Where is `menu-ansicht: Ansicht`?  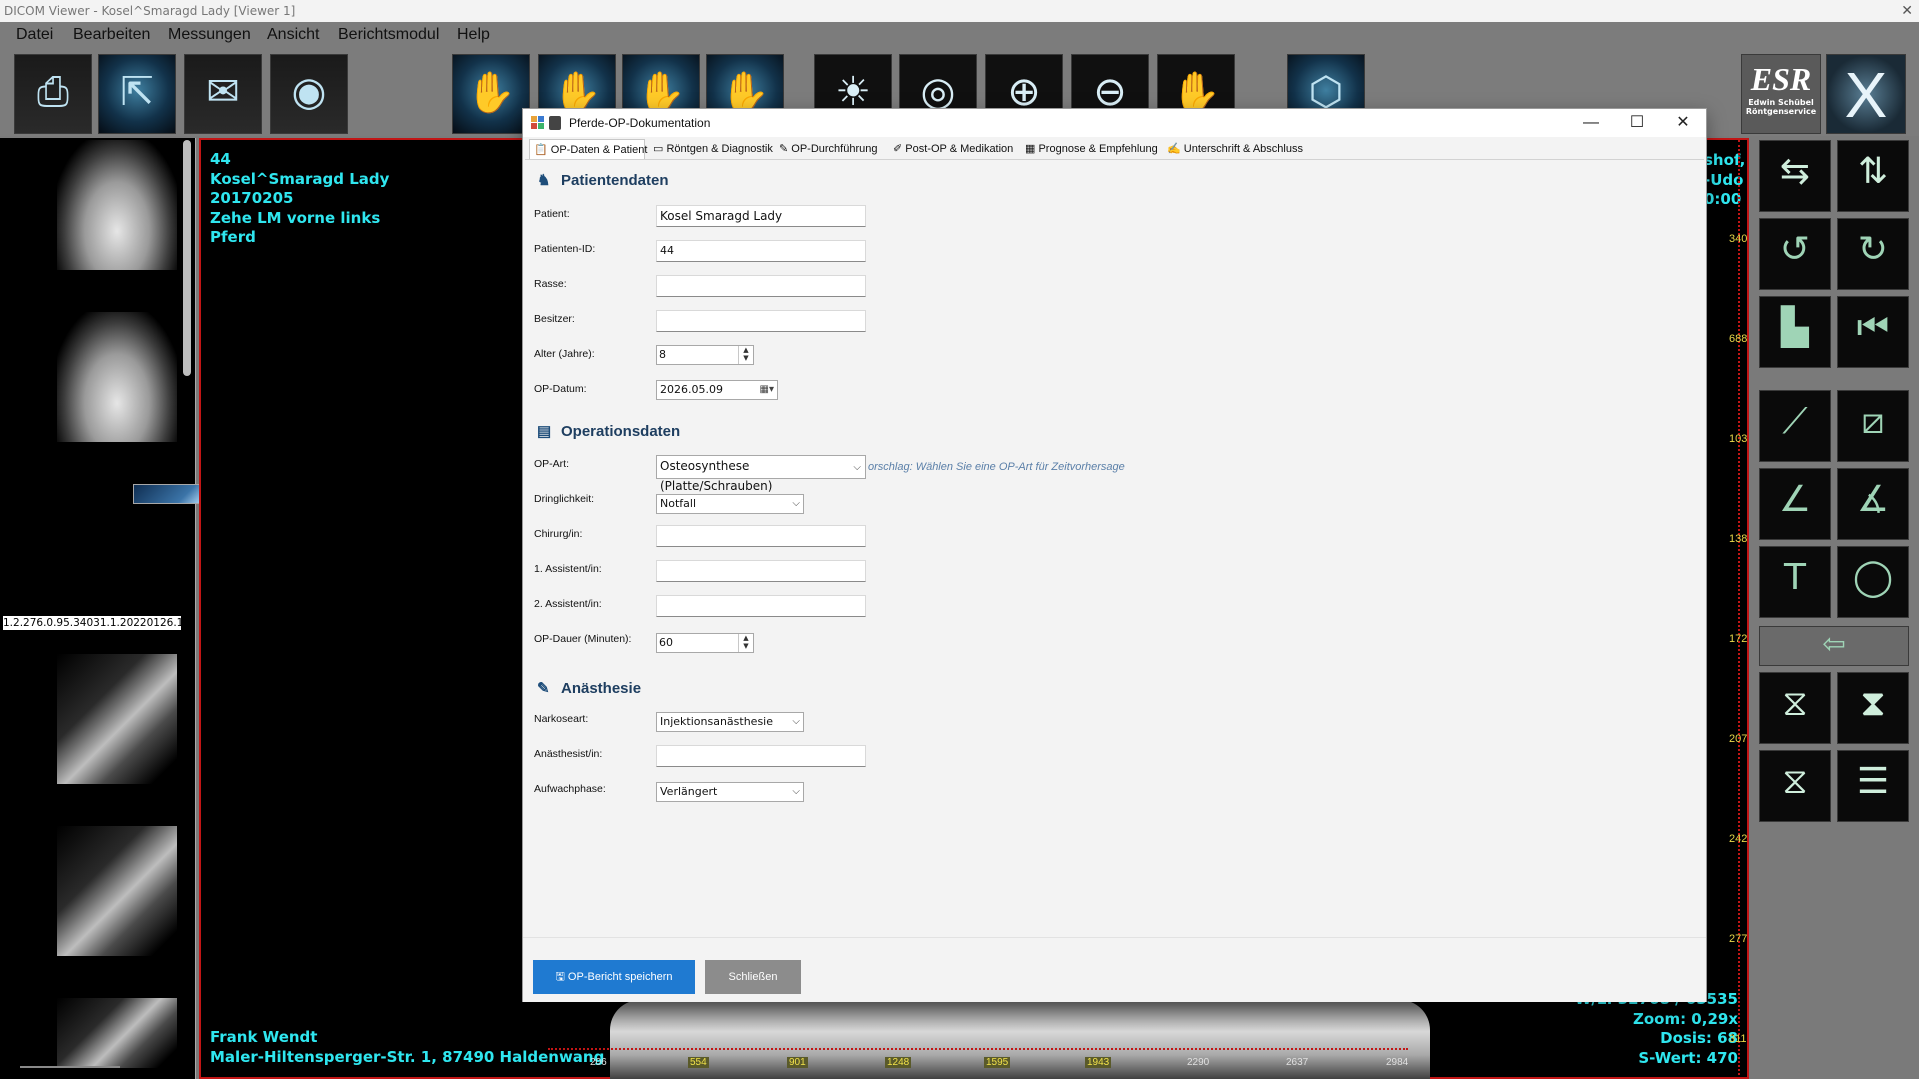
menu-ansicht: Ansicht is located at coordinates (293, 35).